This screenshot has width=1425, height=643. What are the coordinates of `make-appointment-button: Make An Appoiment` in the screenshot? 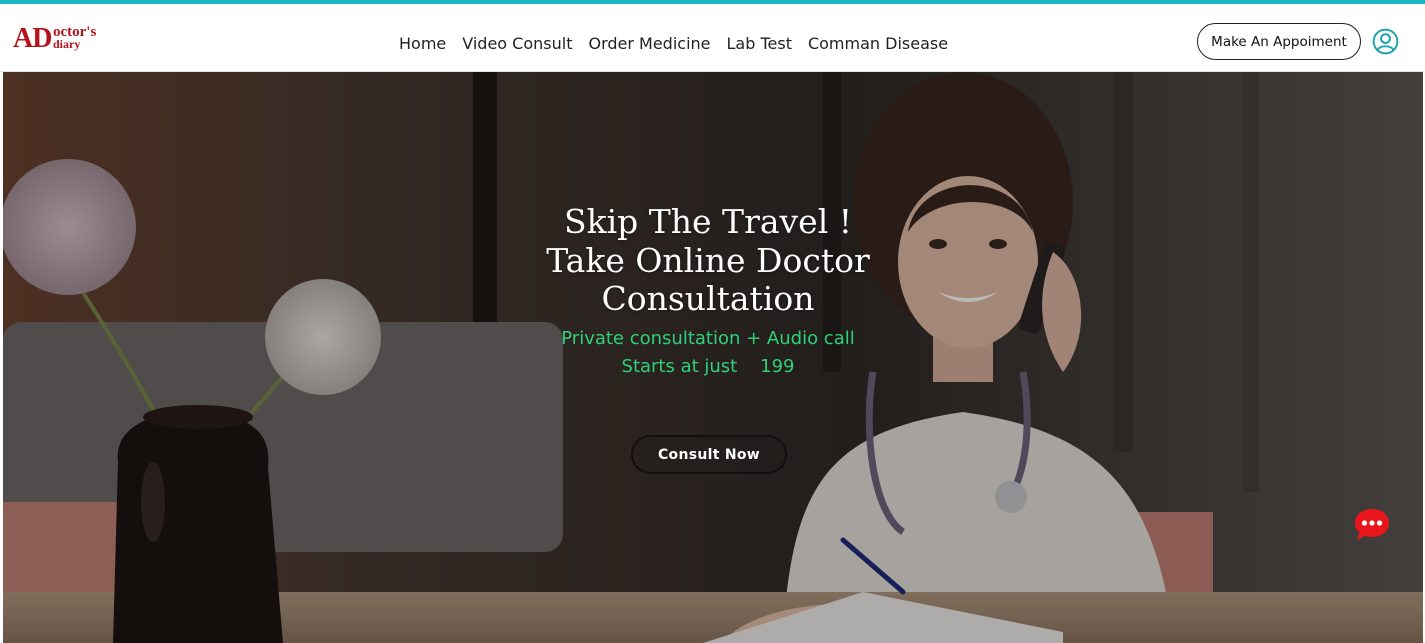 It's located at (1279, 41).